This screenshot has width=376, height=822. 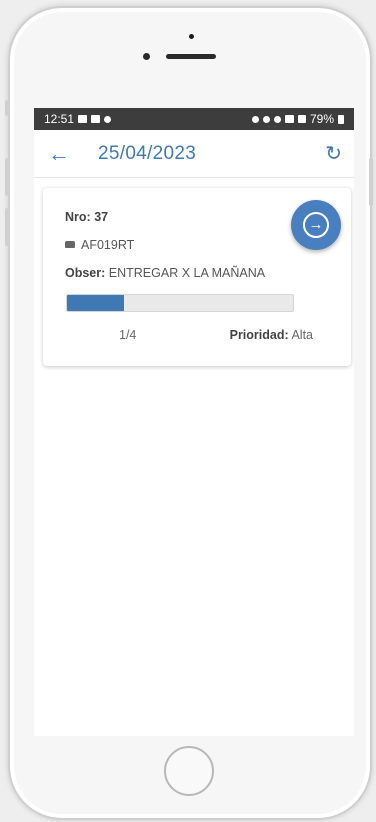 What do you see at coordinates (180, 303) in the screenshot?
I see `delivery-progress-bar` at bounding box center [180, 303].